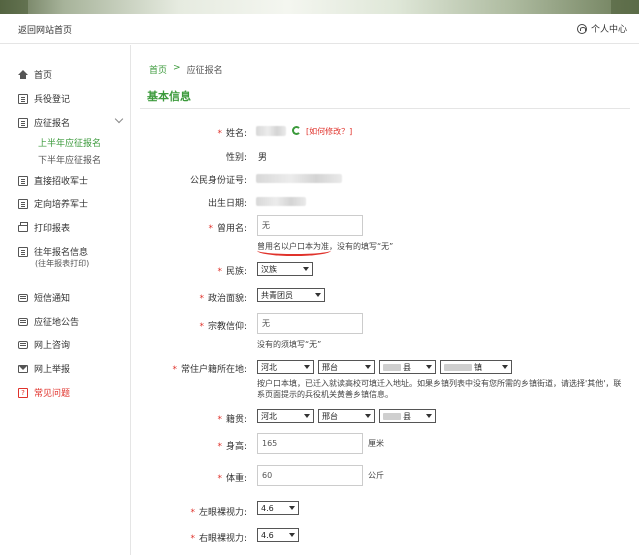 Image resolution: width=639 pixels, height=555 pixels. I want to click on sidebar-subitem-first-half: 上半年应征报名, so click(69, 142).